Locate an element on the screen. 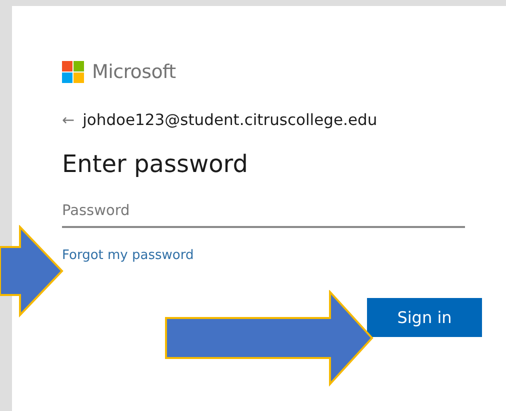 The height and width of the screenshot is (411, 506). page-title: Enter password is located at coordinates (155, 164).